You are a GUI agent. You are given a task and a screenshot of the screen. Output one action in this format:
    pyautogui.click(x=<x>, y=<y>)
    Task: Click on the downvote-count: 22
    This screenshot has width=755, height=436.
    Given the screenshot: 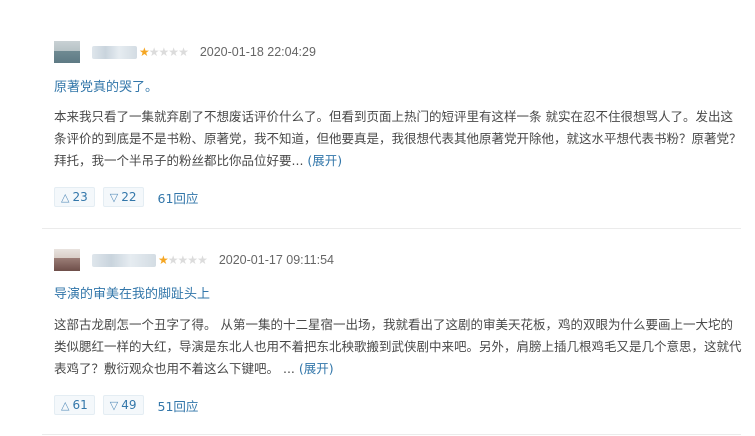 What is the action you would take?
    pyautogui.click(x=129, y=197)
    